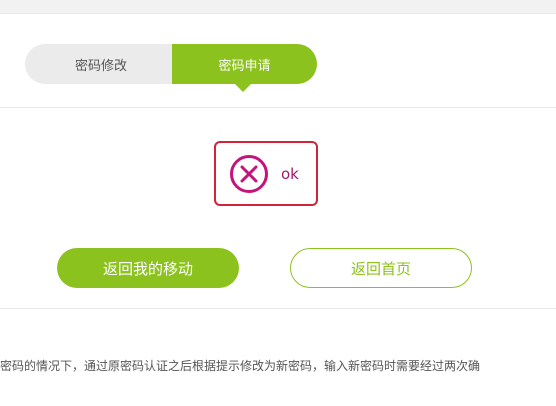 This screenshot has width=556, height=406. What do you see at coordinates (148, 268) in the screenshot?
I see `back-my-mobile-button: 返回我的移动` at bounding box center [148, 268].